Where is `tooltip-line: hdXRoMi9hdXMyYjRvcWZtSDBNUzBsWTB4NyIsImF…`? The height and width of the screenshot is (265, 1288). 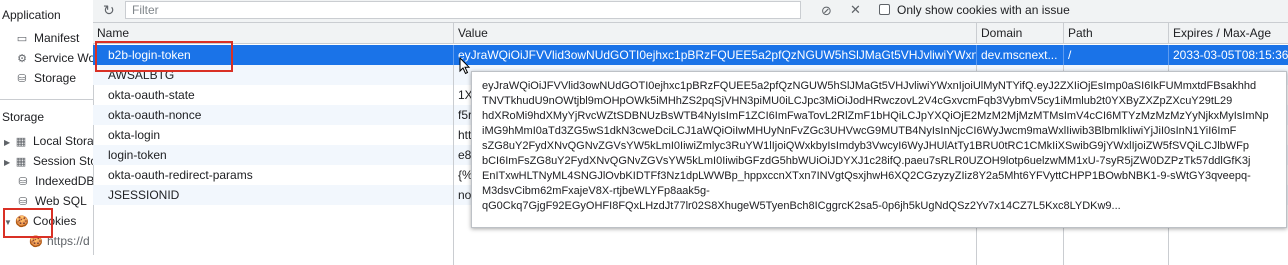 tooltip-line: hdXRoMi9hdXMyYjRvcWZtSDBNUzBsWTB4NyIsImF… is located at coordinates (875, 116).